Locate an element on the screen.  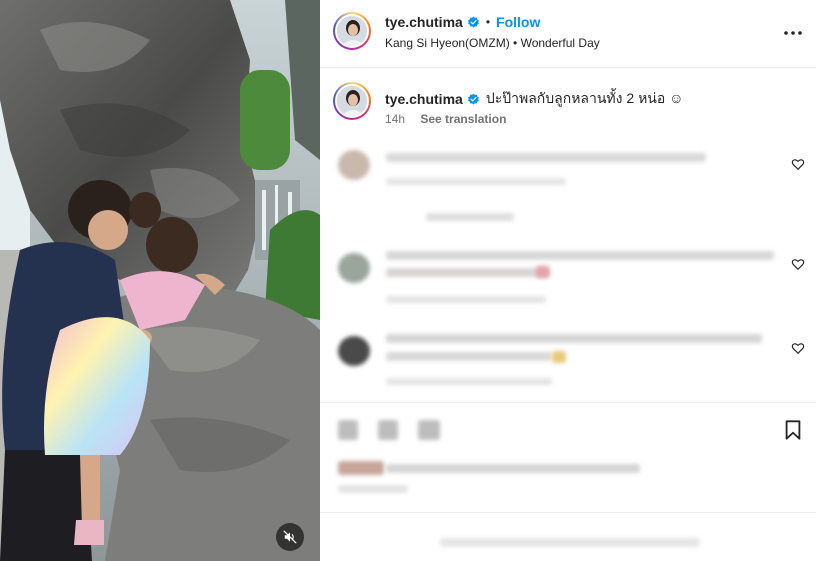
like-button-blurred is located at coordinates (348, 430).